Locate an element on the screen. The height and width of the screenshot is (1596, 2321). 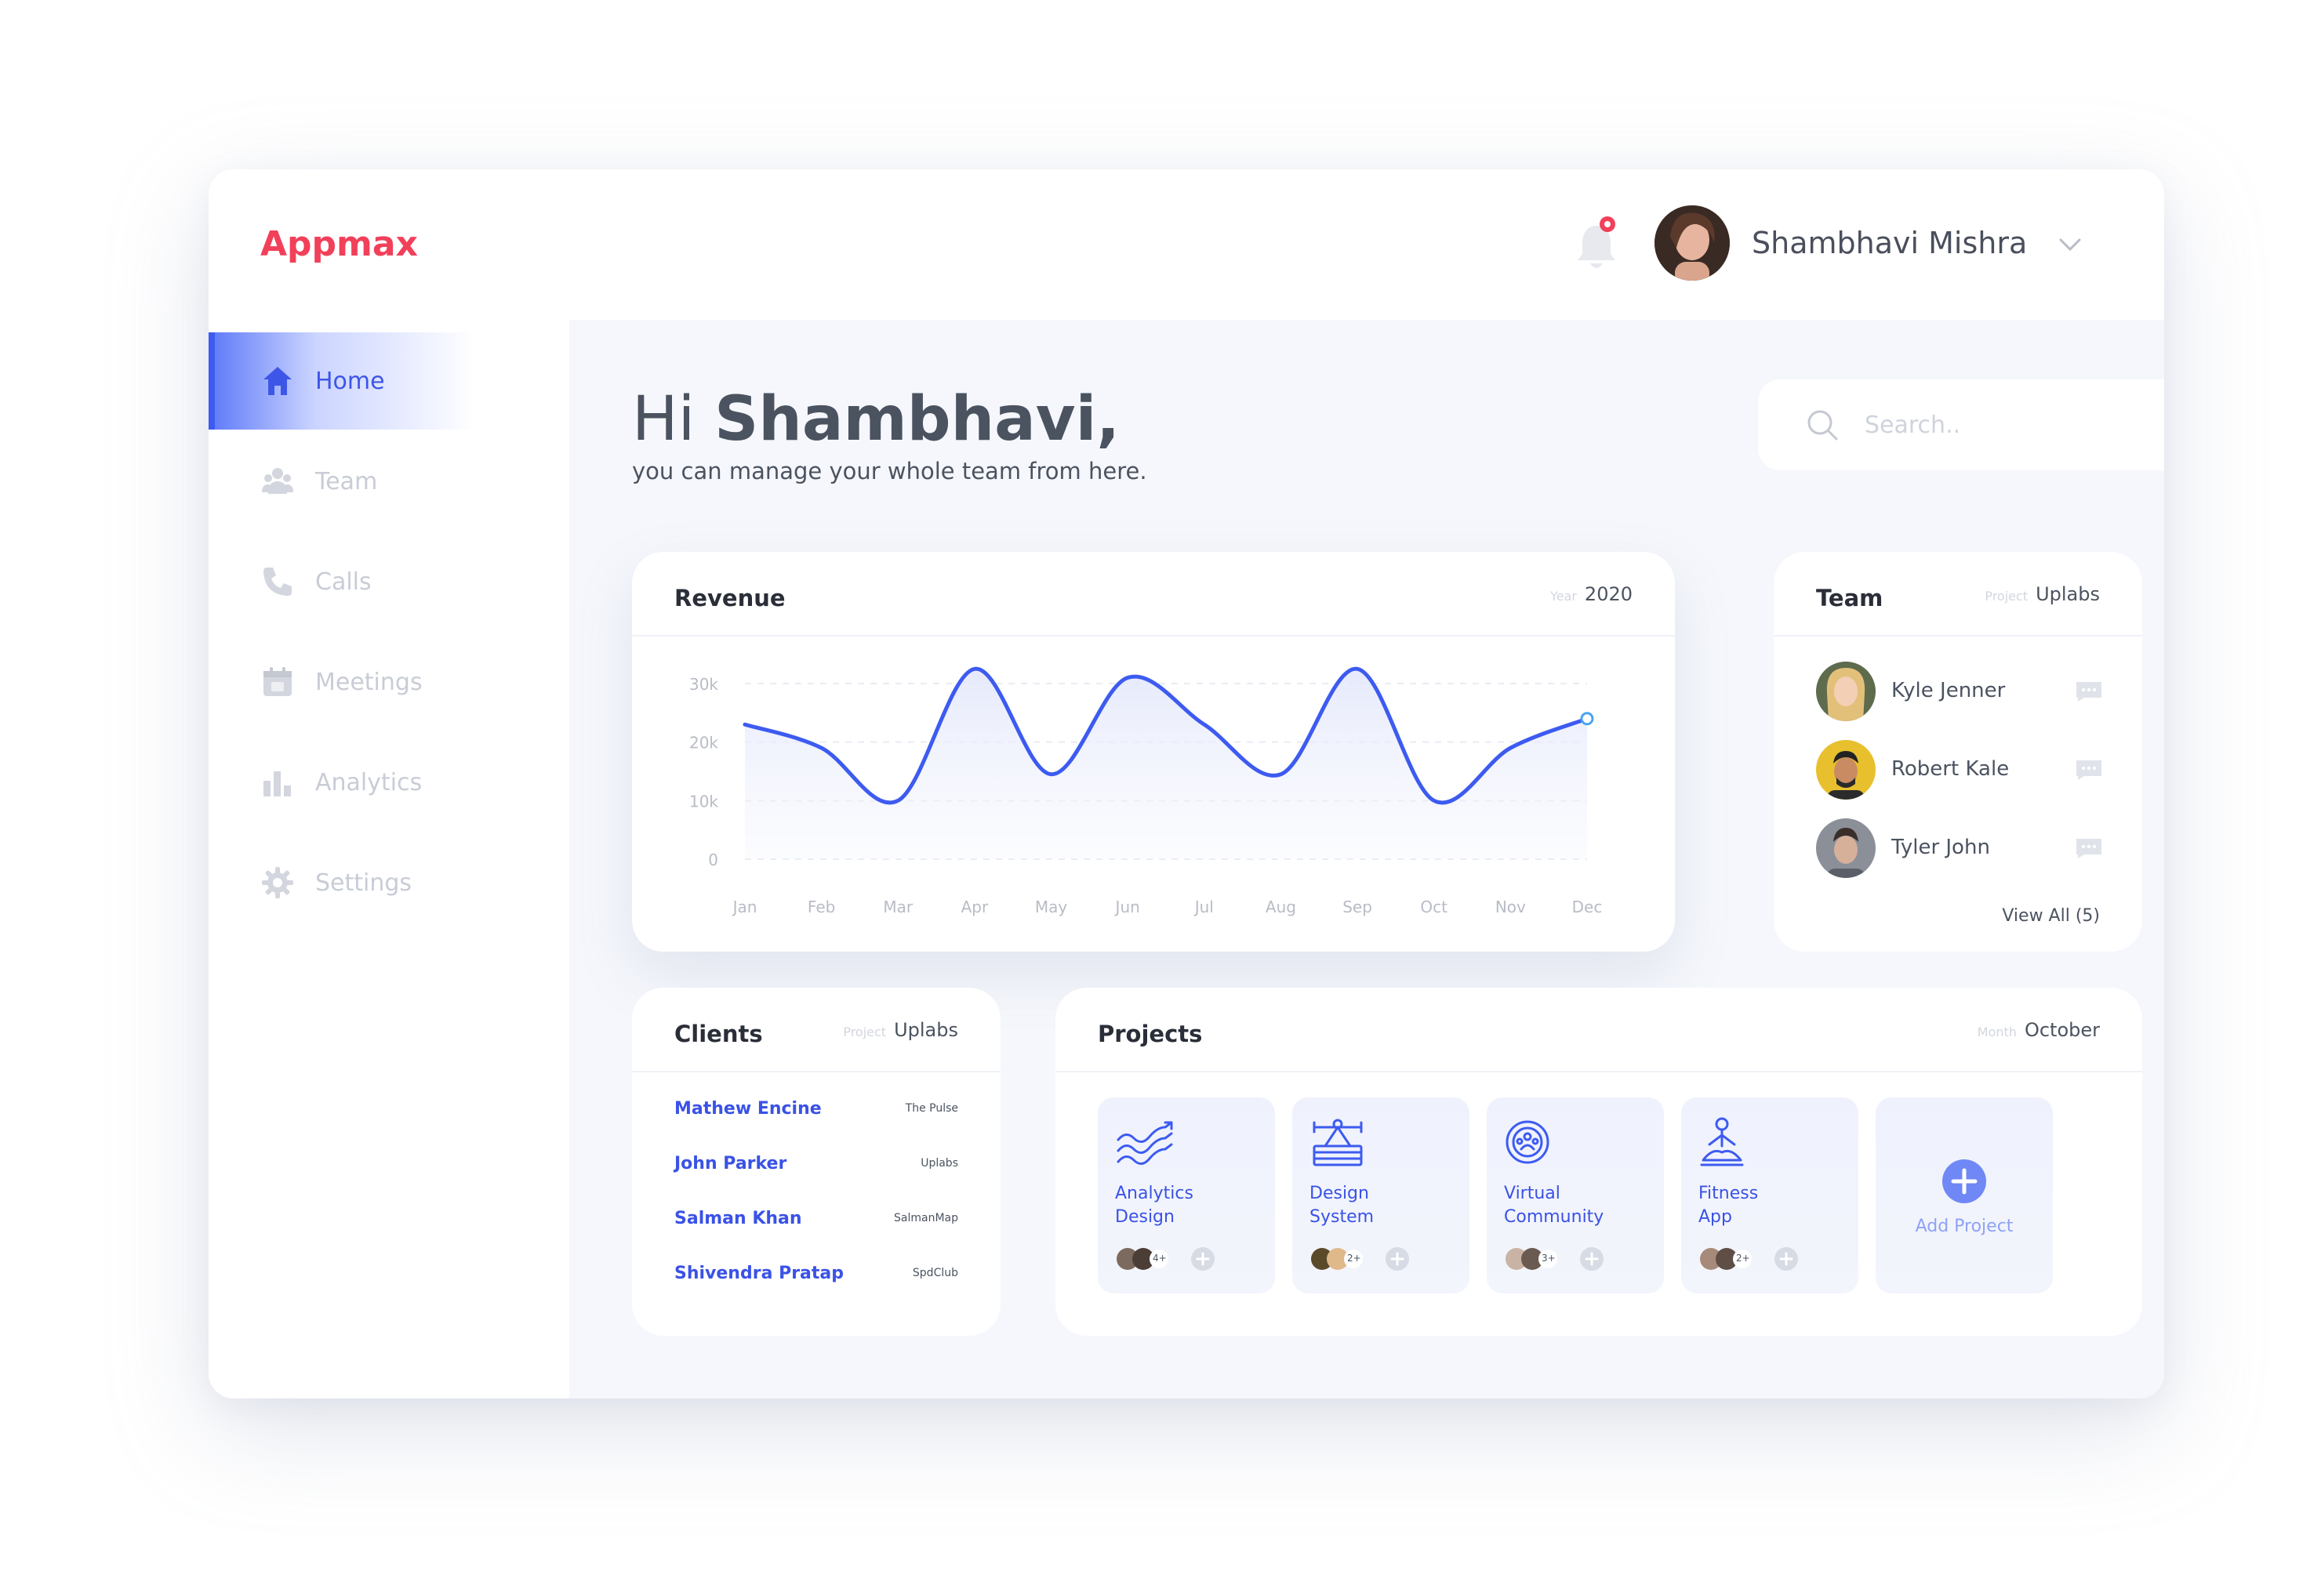
sidebar-item-calls: Calls is located at coordinates (342, 582).